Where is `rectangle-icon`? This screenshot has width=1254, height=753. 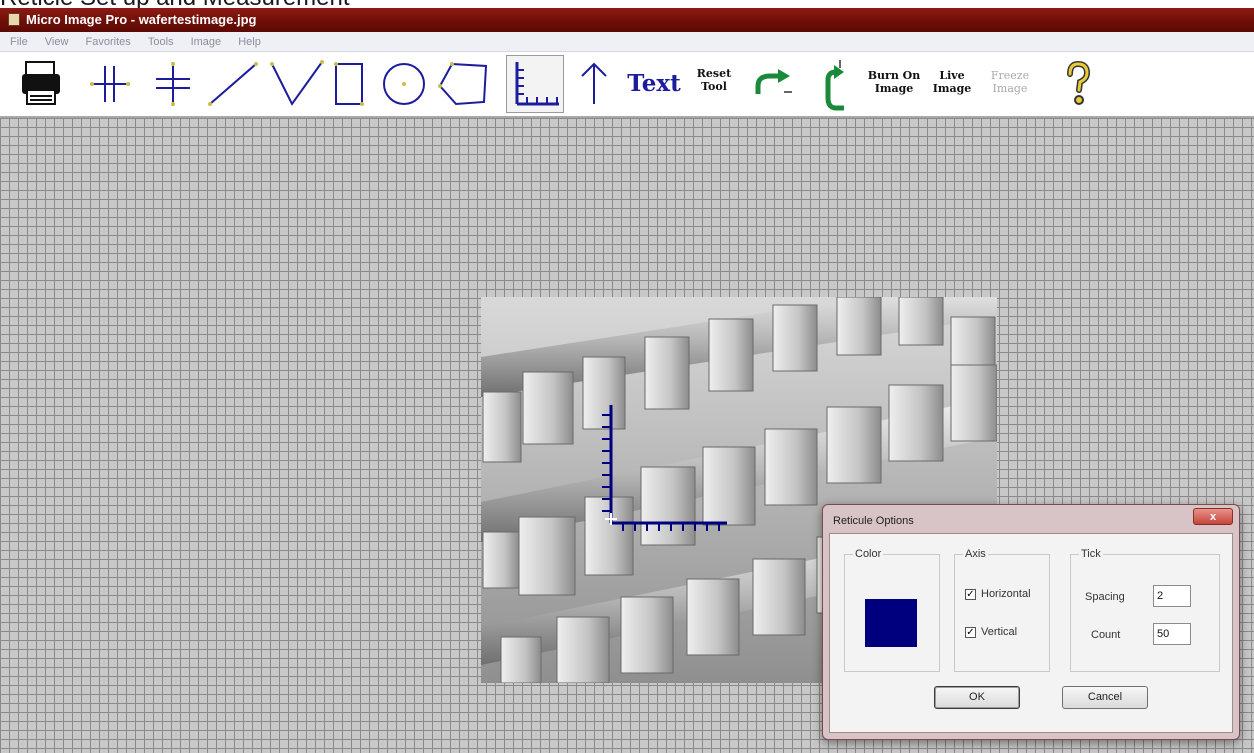 rectangle-icon is located at coordinates (349, 84).